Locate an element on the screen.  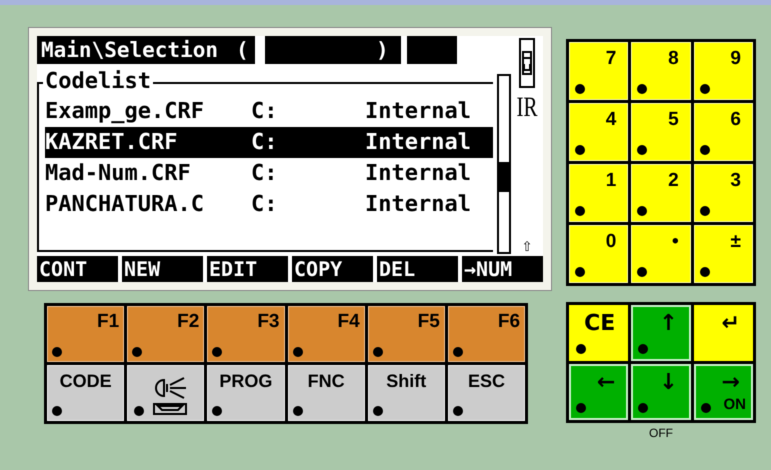
function-key: F5 is located at coordinates (406, 334).